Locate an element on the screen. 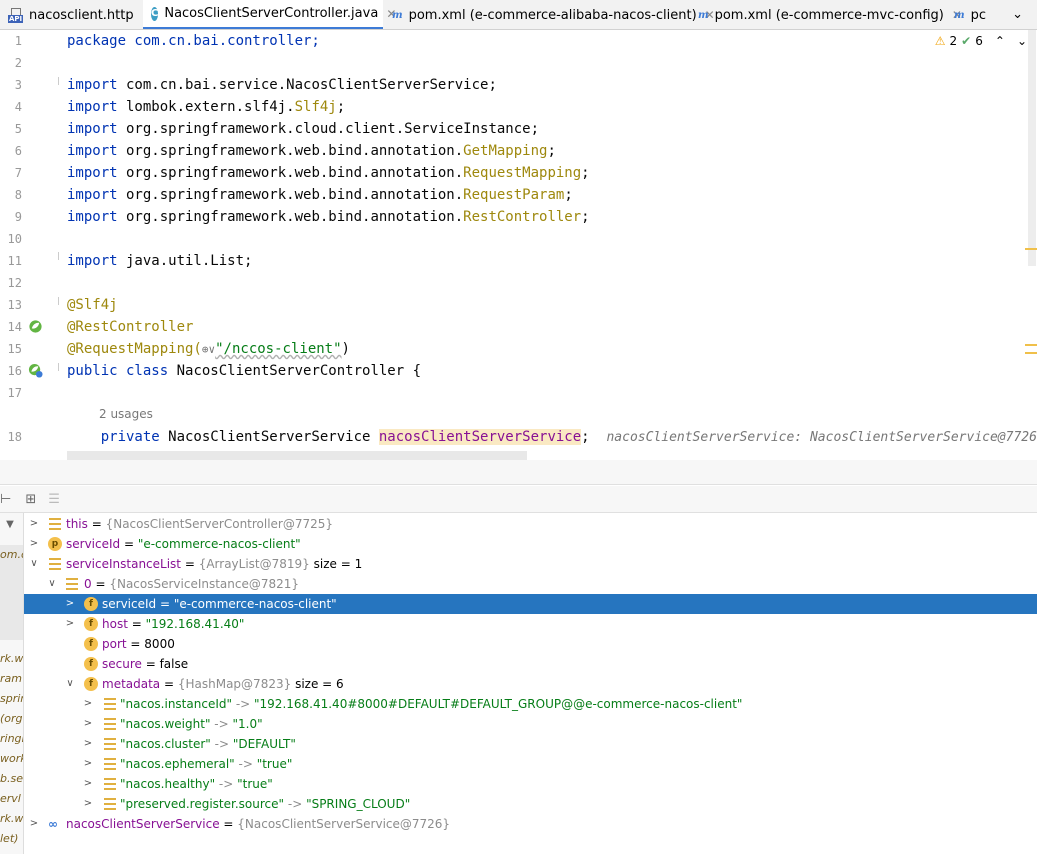 This screenshot has width=1037, height=854. frame-item: (org is located at coordinates (11, 719).